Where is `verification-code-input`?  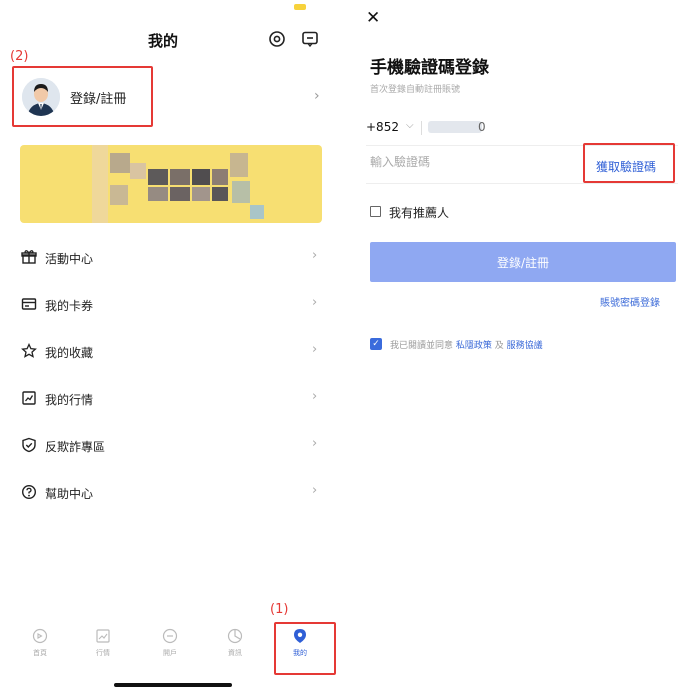 verification-code-input is located at coordinates (470, 162).